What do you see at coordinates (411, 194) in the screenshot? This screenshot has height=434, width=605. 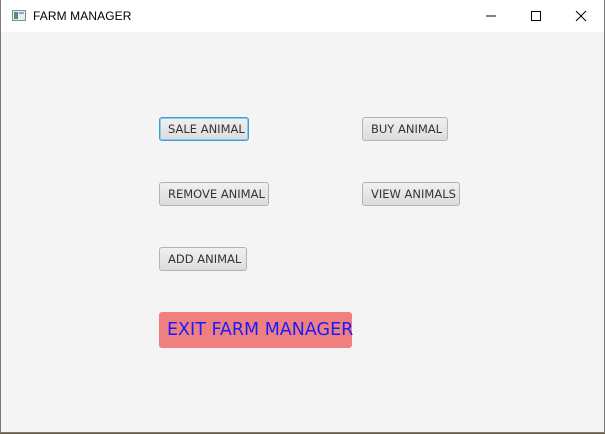 I see `view-animals-button: VIEW ANIMALS` at bounding box center [411, 194].